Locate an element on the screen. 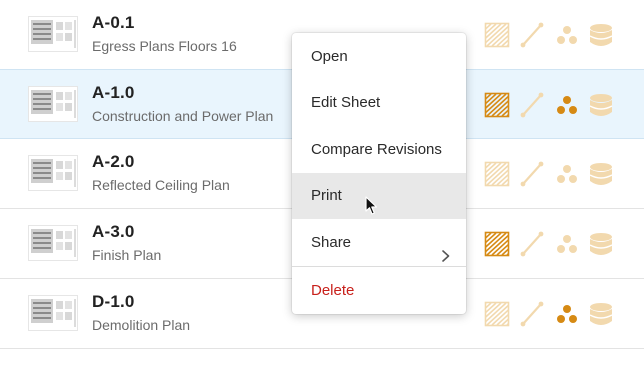  sheet-number: D-1.0 is located at coordinates (113, 301).